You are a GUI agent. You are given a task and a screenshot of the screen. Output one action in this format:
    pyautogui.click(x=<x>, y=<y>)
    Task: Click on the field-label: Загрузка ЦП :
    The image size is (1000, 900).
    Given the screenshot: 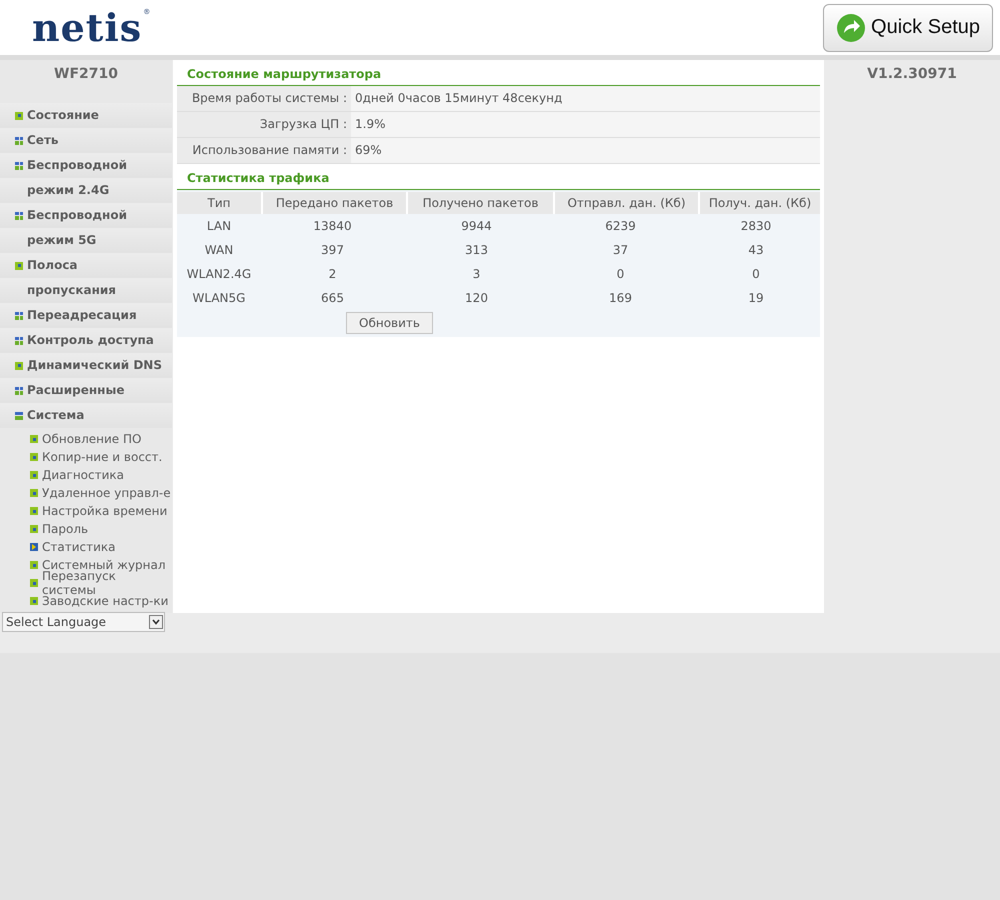 What is the action you would take?
    pyautogui.click(x=264, y=124)
    